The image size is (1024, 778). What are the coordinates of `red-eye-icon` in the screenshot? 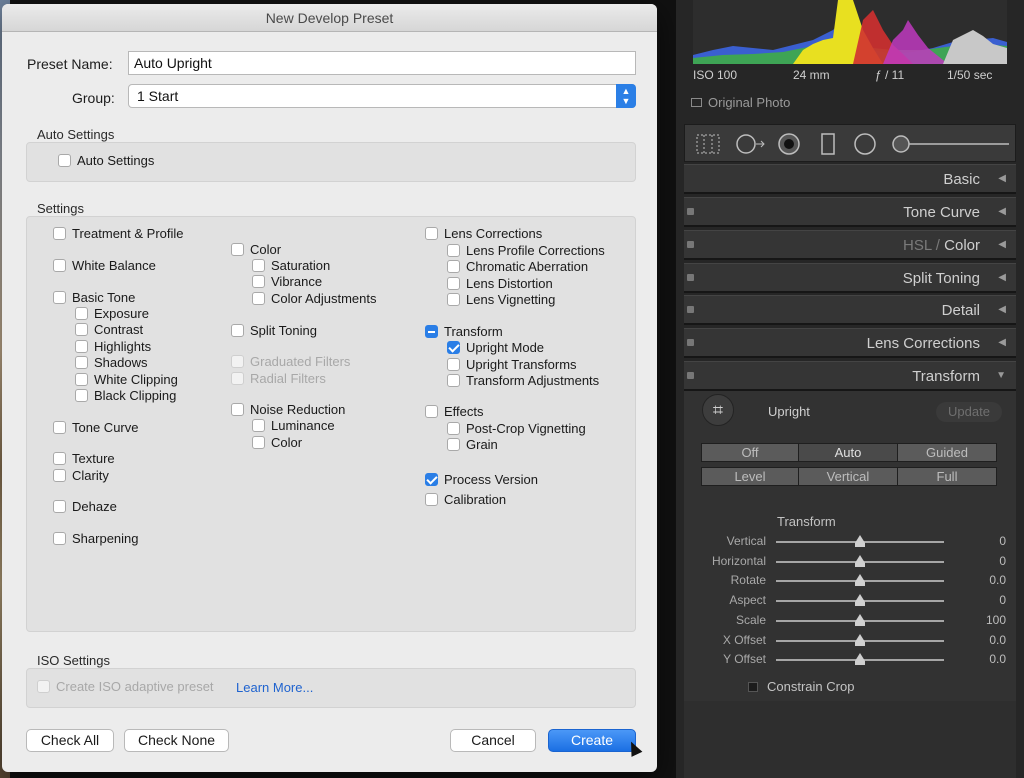 It's located at (789, 145).